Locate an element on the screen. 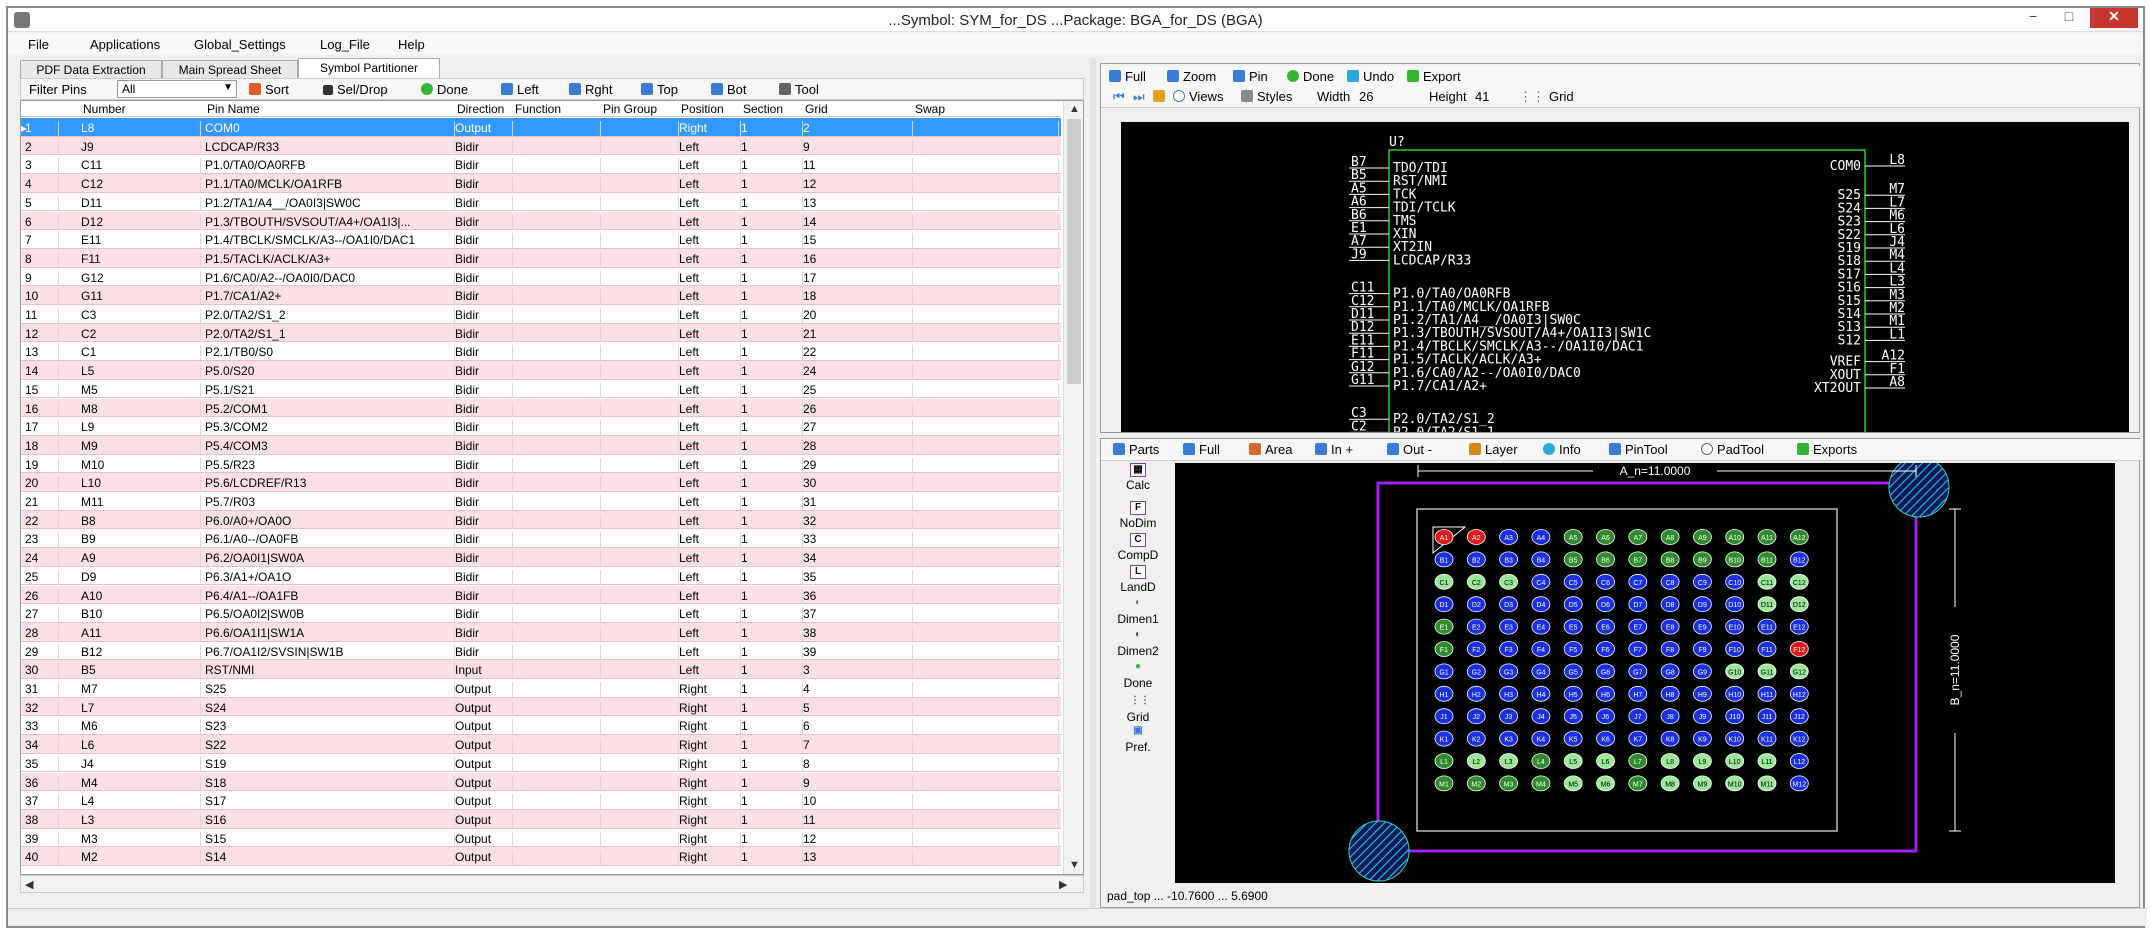  table-row: 29 B12 P6.7/OA1I2/SVSIN|SW1B Bidir Left 1 39 is located at coordinates (541, 651).